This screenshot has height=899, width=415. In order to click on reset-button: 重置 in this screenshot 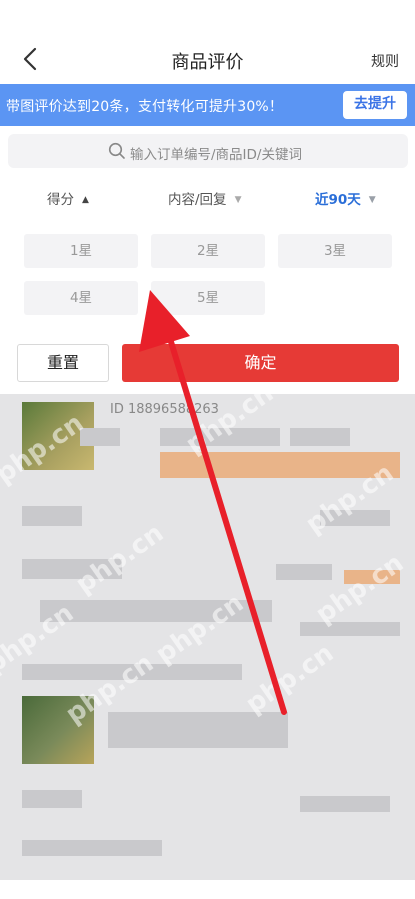, I will do `click(63, 363)`.